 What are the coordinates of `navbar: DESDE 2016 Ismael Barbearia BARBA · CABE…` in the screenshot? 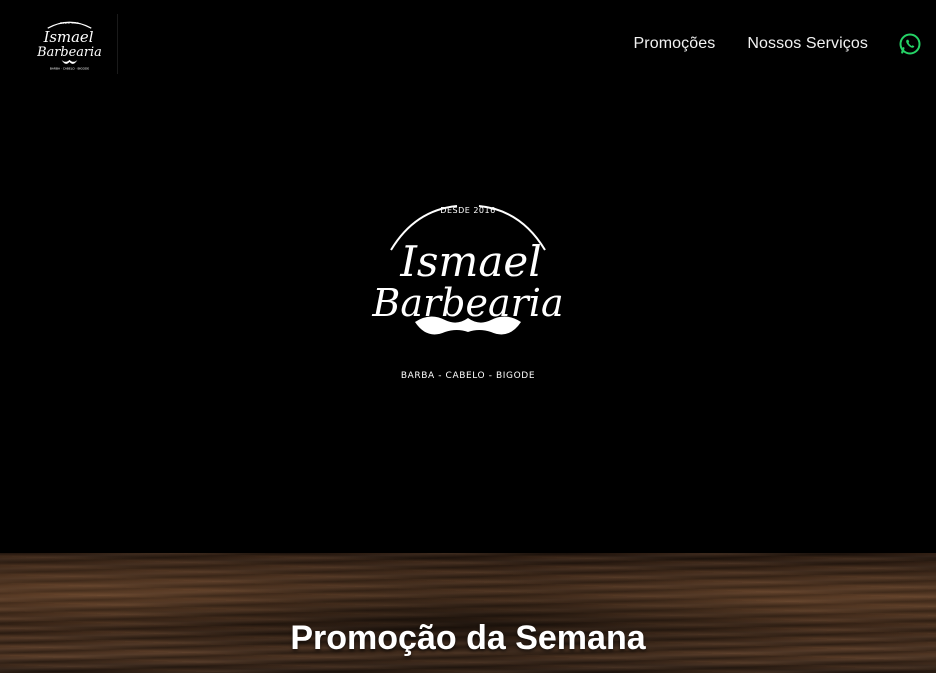 It's located at (468, 44).